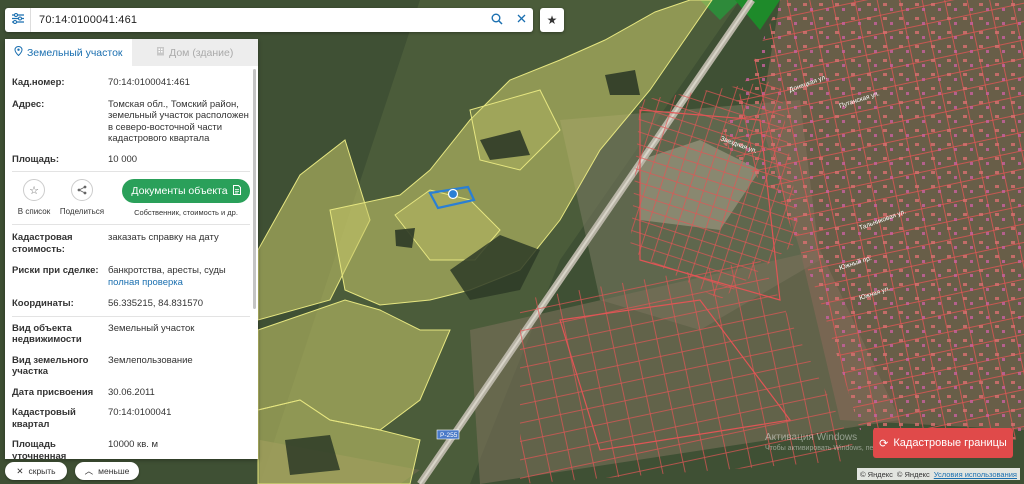 Image resolution: width=1024 pixels, height=484 pixels. I want to click on documents-button: Документы объекта, so click(186, 191).